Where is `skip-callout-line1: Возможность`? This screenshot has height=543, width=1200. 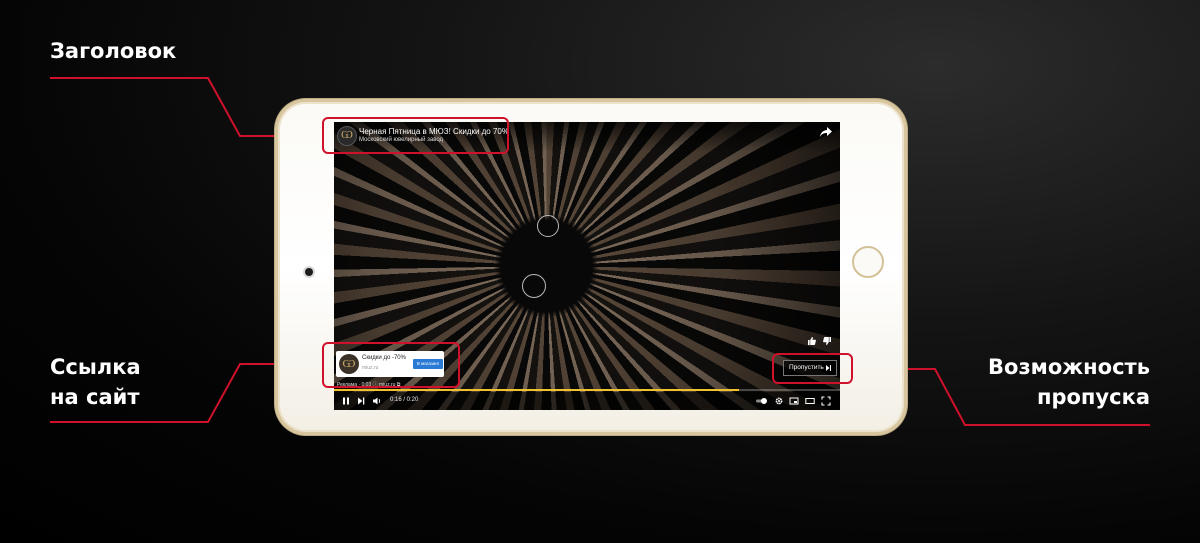
skip-callout-line1: Возможность is located at coordinates (1069, 367).